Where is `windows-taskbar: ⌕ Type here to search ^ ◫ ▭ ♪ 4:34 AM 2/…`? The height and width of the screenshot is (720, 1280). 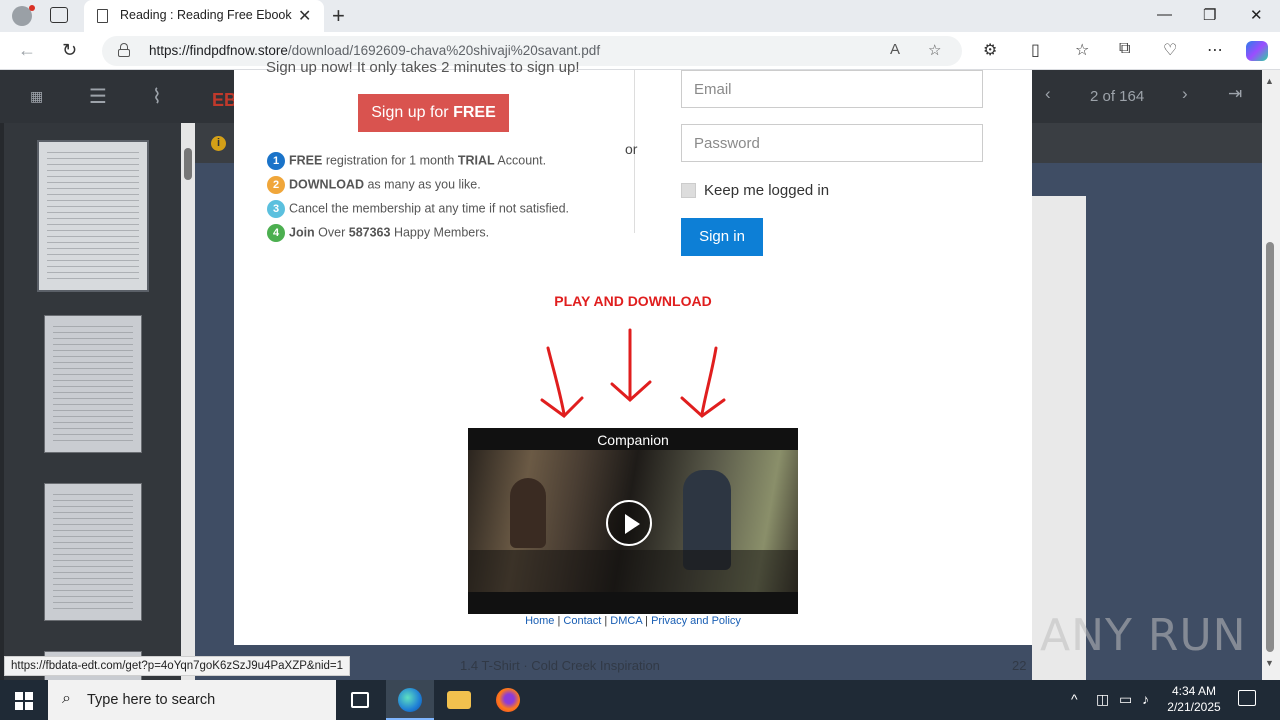 windows-taskbar: ⌕ Type here to search ^ ◫ ▭ ♪ 4:34 AM 2/… is located at coordinates (640, 700).